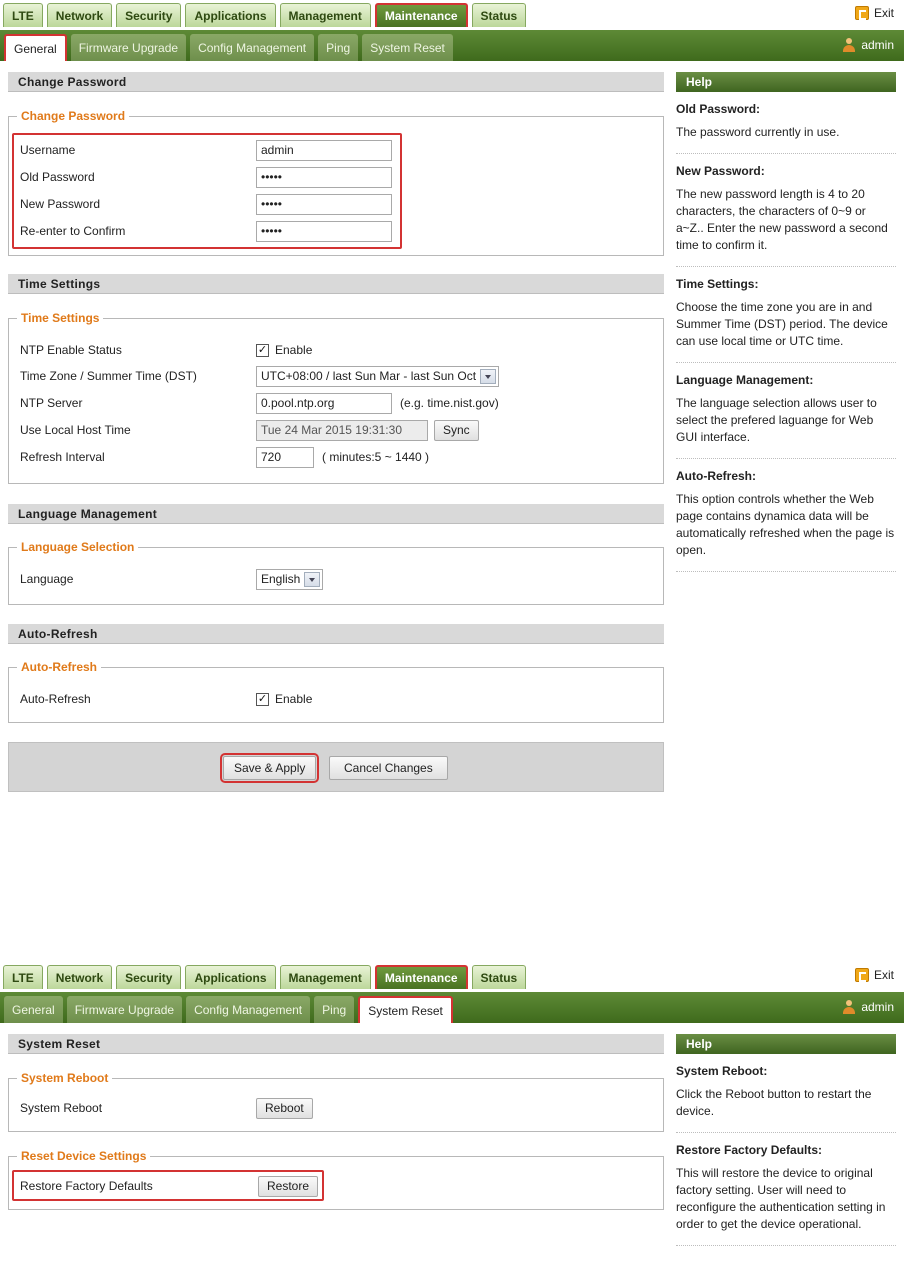  I want to click on old-password-input: •••••, so click(324, 177).